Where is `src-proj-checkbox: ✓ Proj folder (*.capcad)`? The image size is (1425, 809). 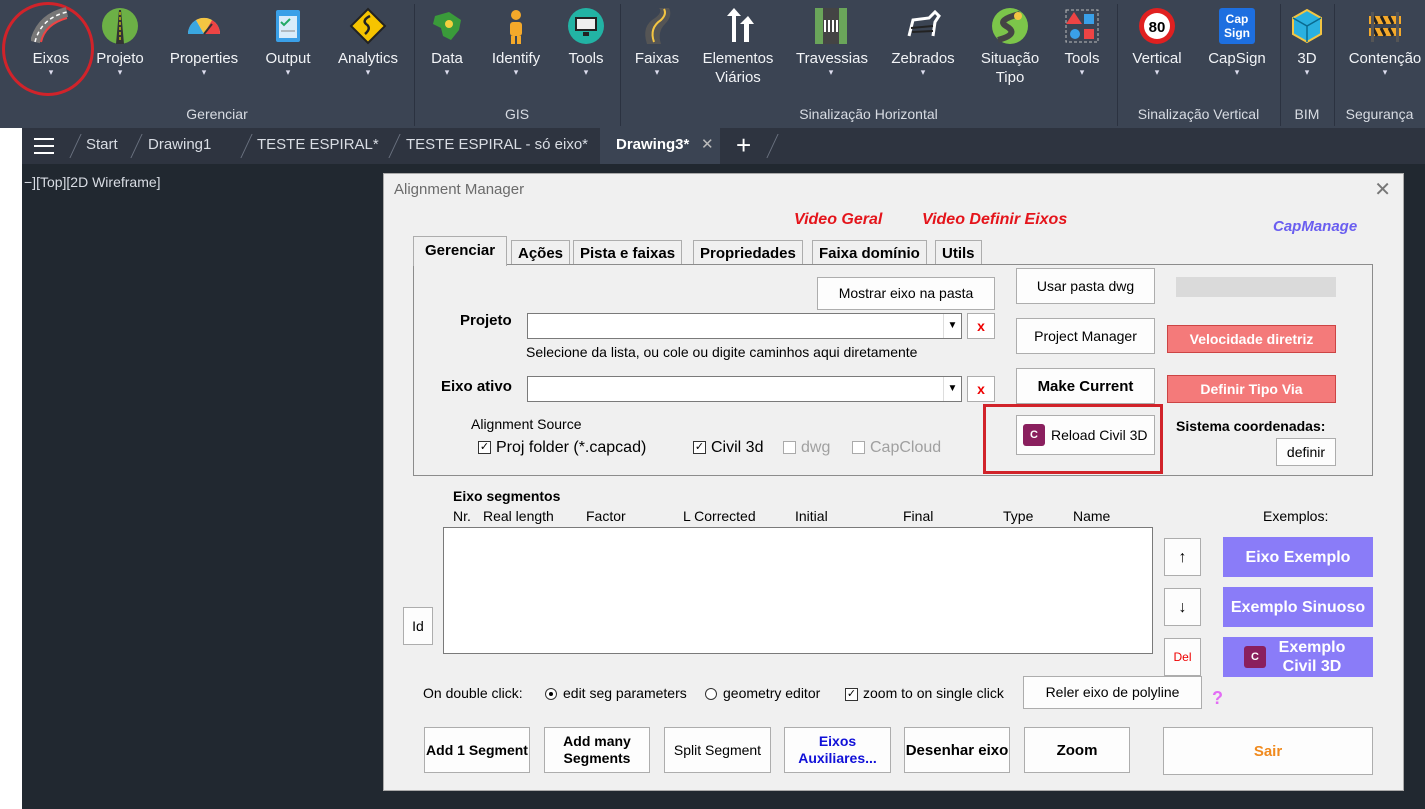
src-proj-checkbox: ✓ Proj folder (*.capcad) is located at coordinates (562, 448).